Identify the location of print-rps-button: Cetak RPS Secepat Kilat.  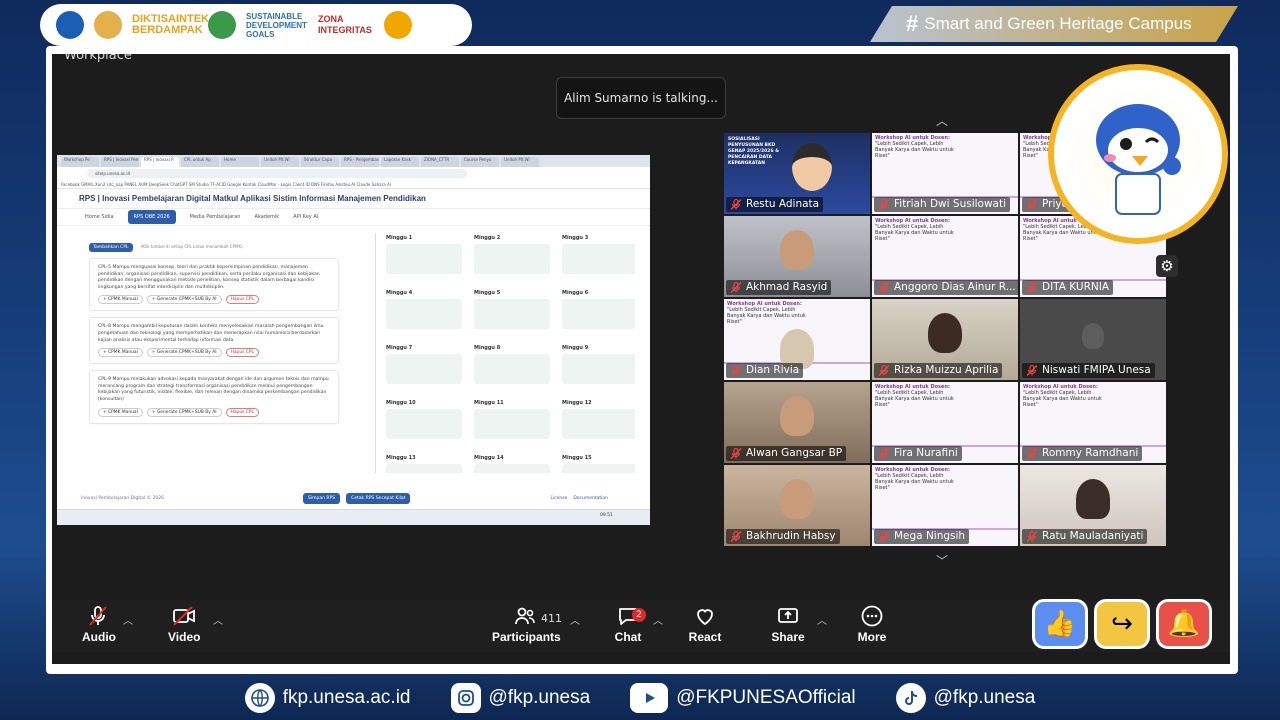
(378, 498).